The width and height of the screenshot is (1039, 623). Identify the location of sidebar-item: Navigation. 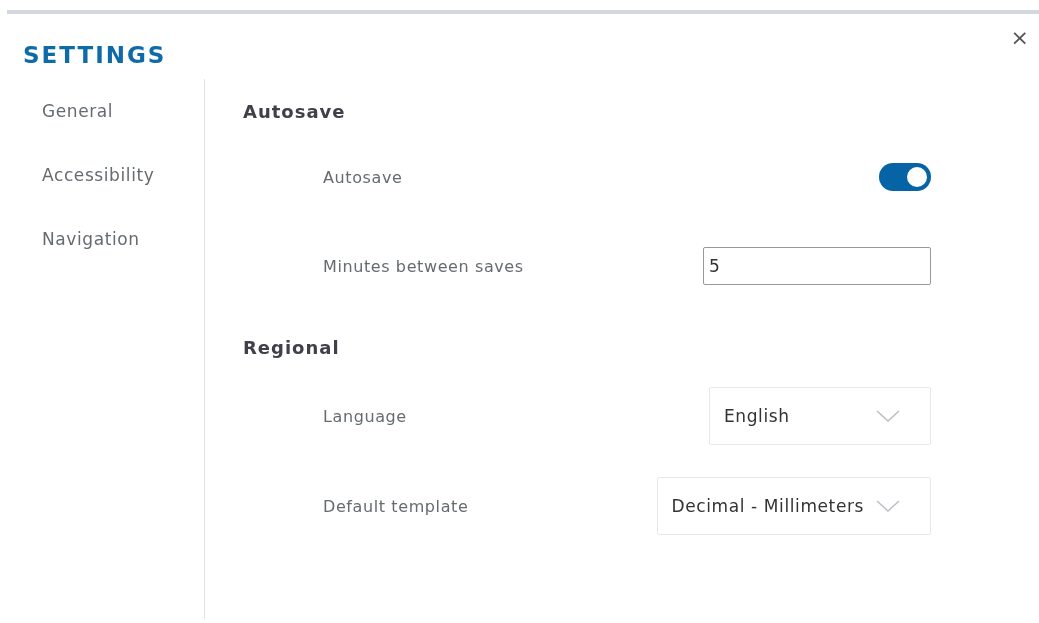
(91, 239).